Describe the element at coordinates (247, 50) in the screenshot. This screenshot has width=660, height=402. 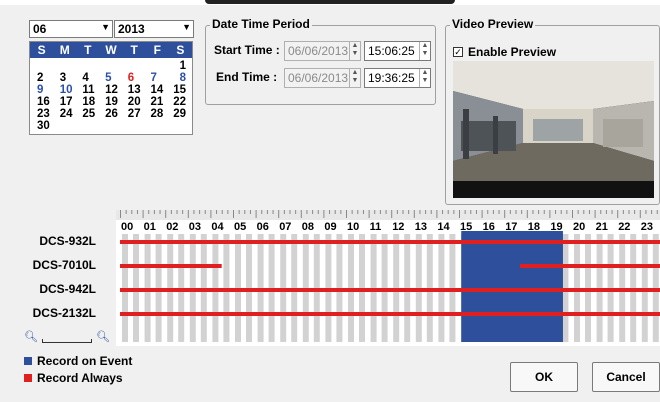
I see `start-time-label: Start Time :` at that location.